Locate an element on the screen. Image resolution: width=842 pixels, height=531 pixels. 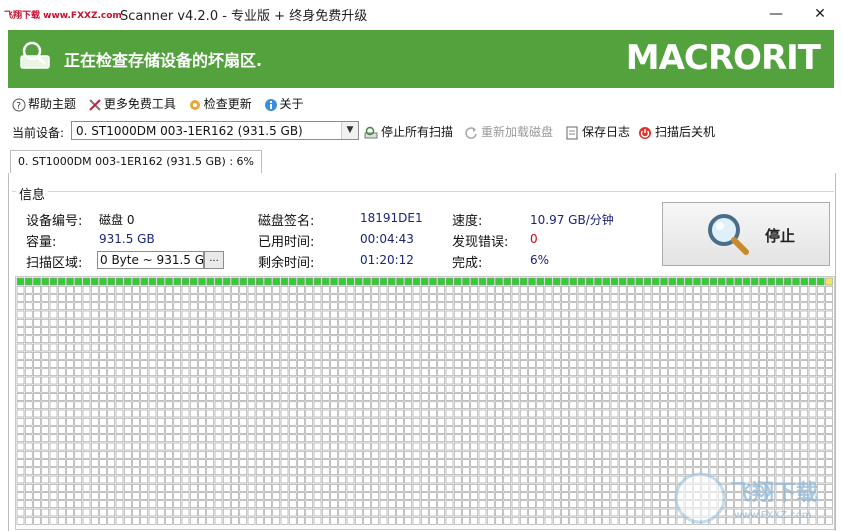
reload-disks-button: 重新加载磁盘 is located at coordinates (508, 131).